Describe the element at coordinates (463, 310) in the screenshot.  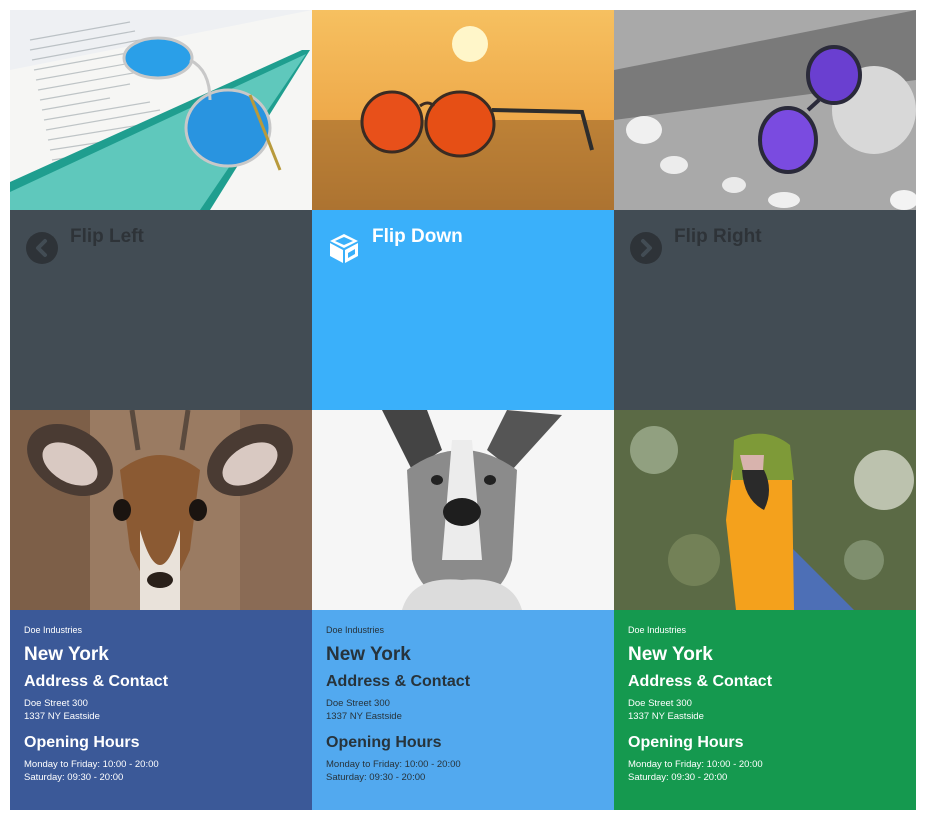
I see `flip-down-tile: Flip Down` at that location.